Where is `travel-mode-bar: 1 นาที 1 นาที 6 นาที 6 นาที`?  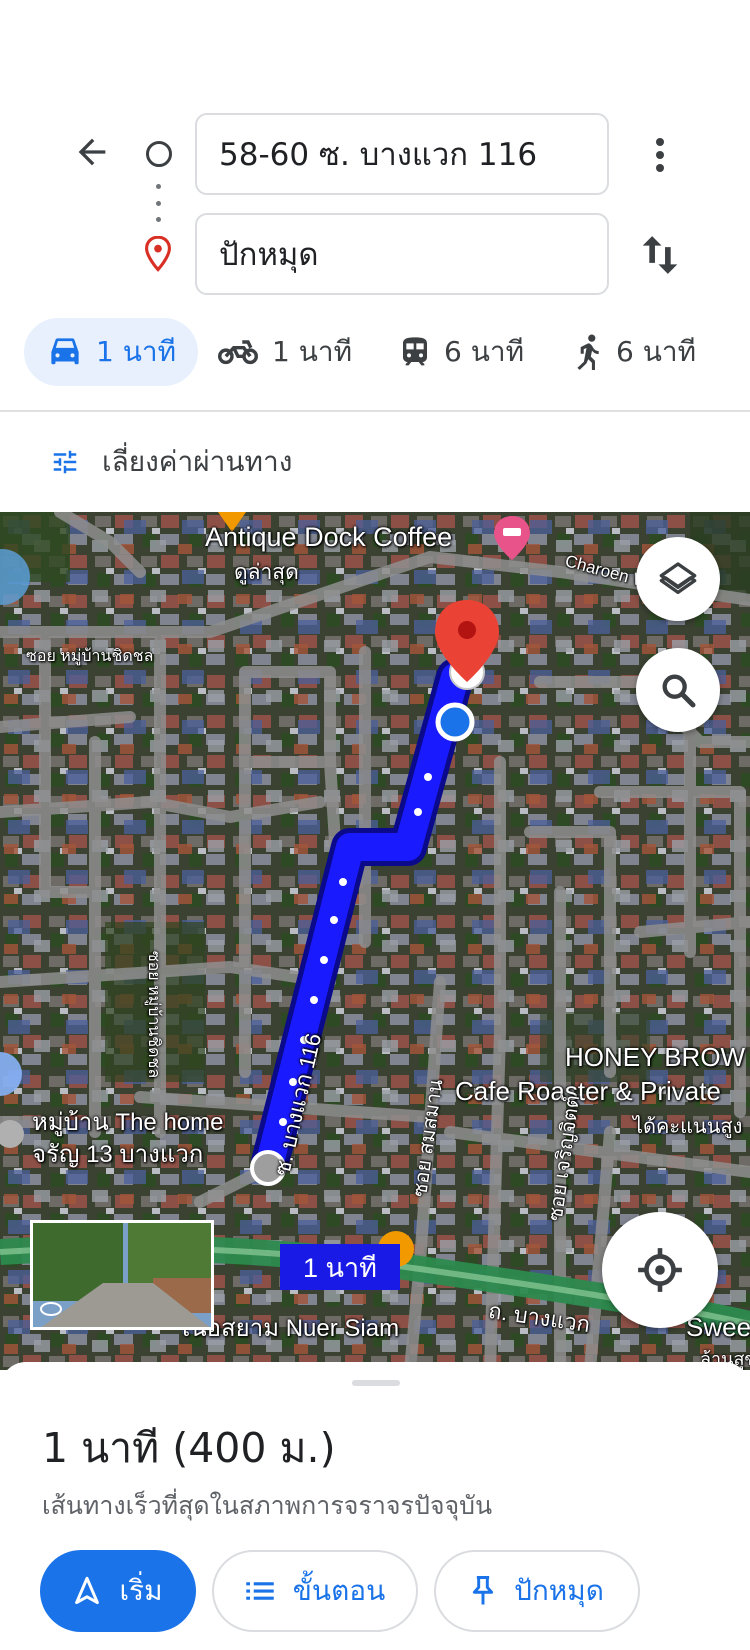
travel-mode-bar: 1 นาที 1 นาที 6 นาที 6 นาที is located at coordinates (375, 354).